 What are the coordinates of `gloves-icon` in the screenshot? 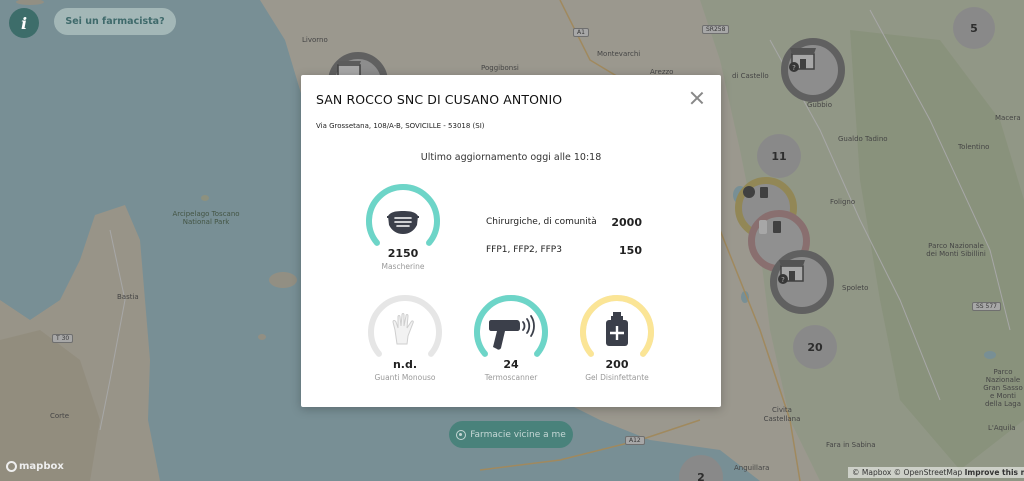 It's located at (403, 329).